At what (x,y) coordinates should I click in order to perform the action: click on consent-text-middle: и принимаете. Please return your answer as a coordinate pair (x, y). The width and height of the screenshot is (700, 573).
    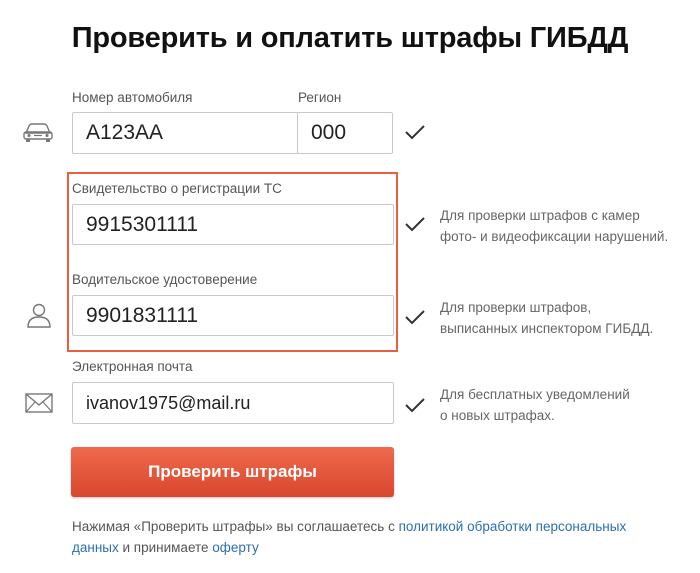
    Looking at the image, I should click on (165, 547).